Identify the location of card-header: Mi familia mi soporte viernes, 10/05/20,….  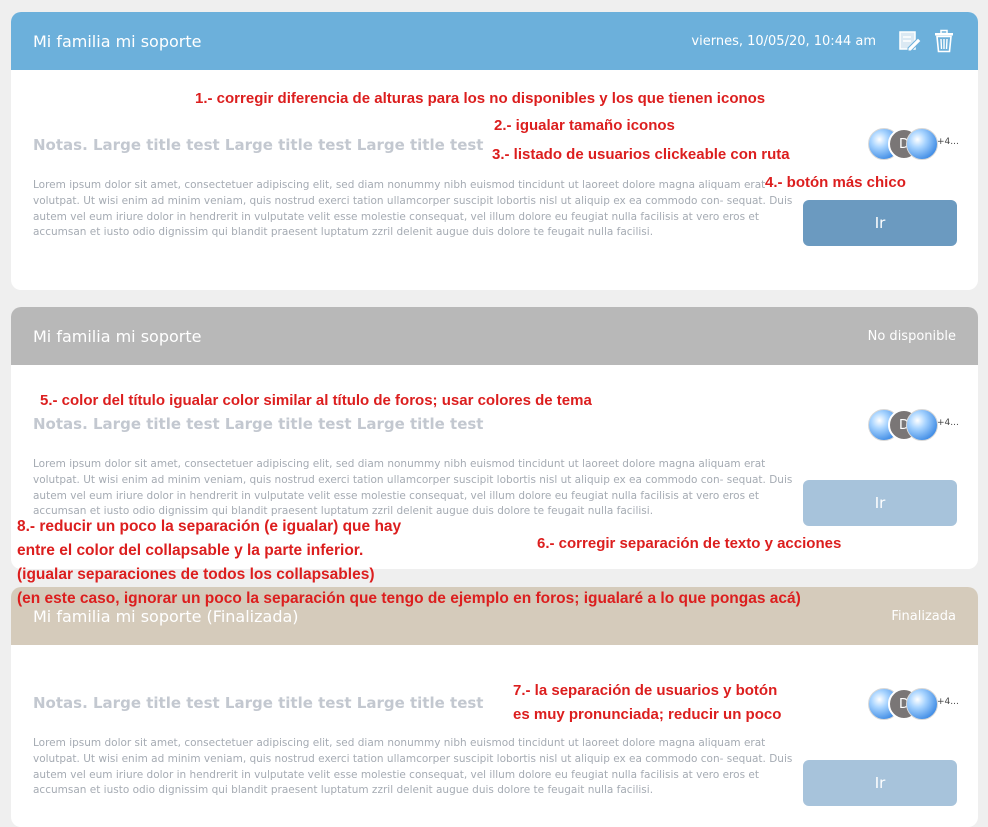
(494, 41).